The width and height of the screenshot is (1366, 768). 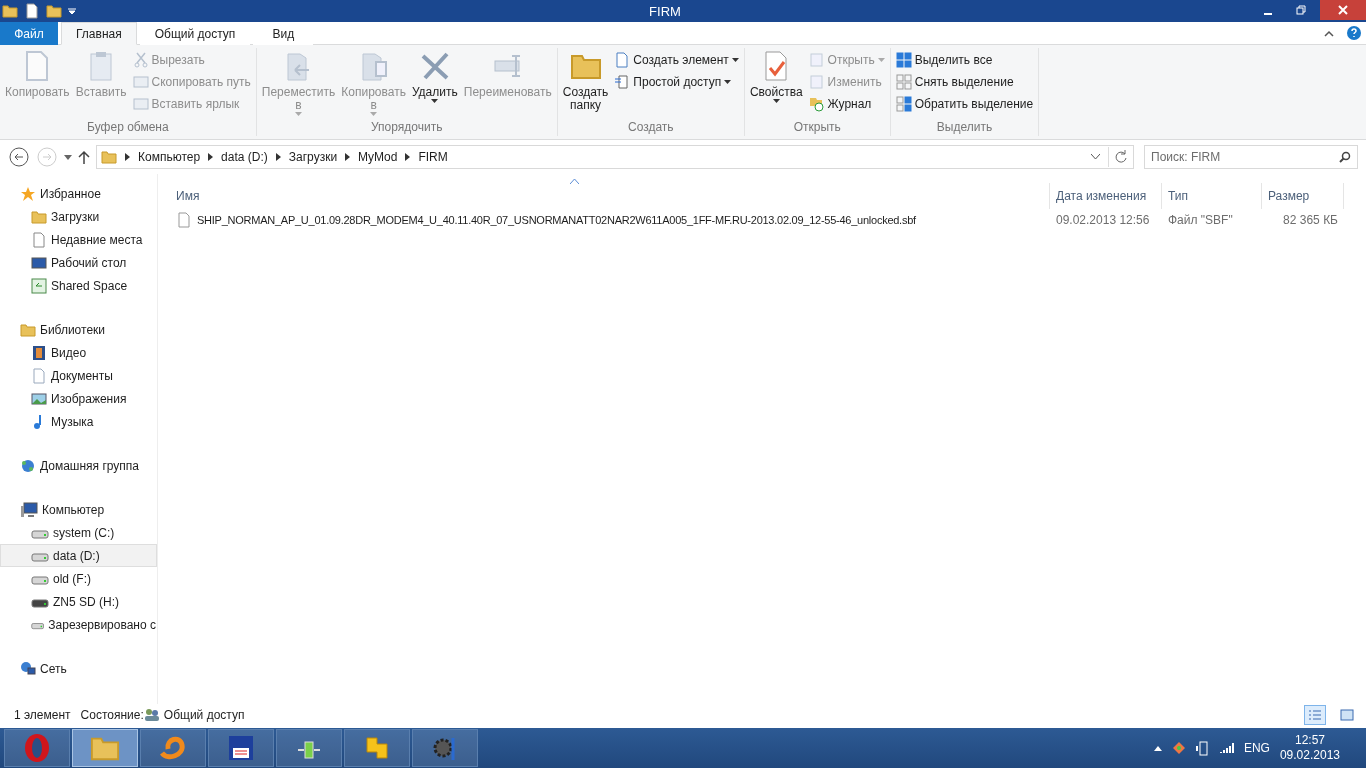 I want to click on clock: 12:57 09.02.2013, so click(x=1309, y=748).